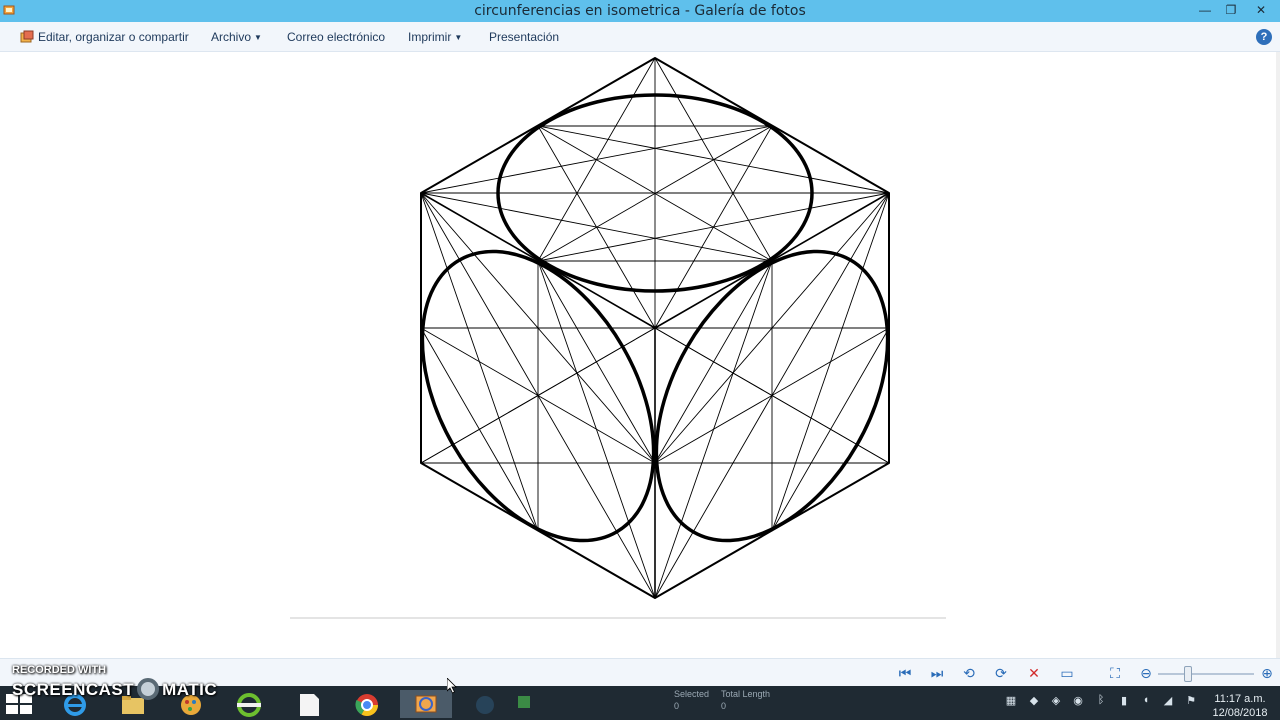 The height and width of the screenshot is (723, 1280). Describe the element at coordinates (1001, 673) in the screenshot. I see `rotate-right-icon: ⟳` at that location.